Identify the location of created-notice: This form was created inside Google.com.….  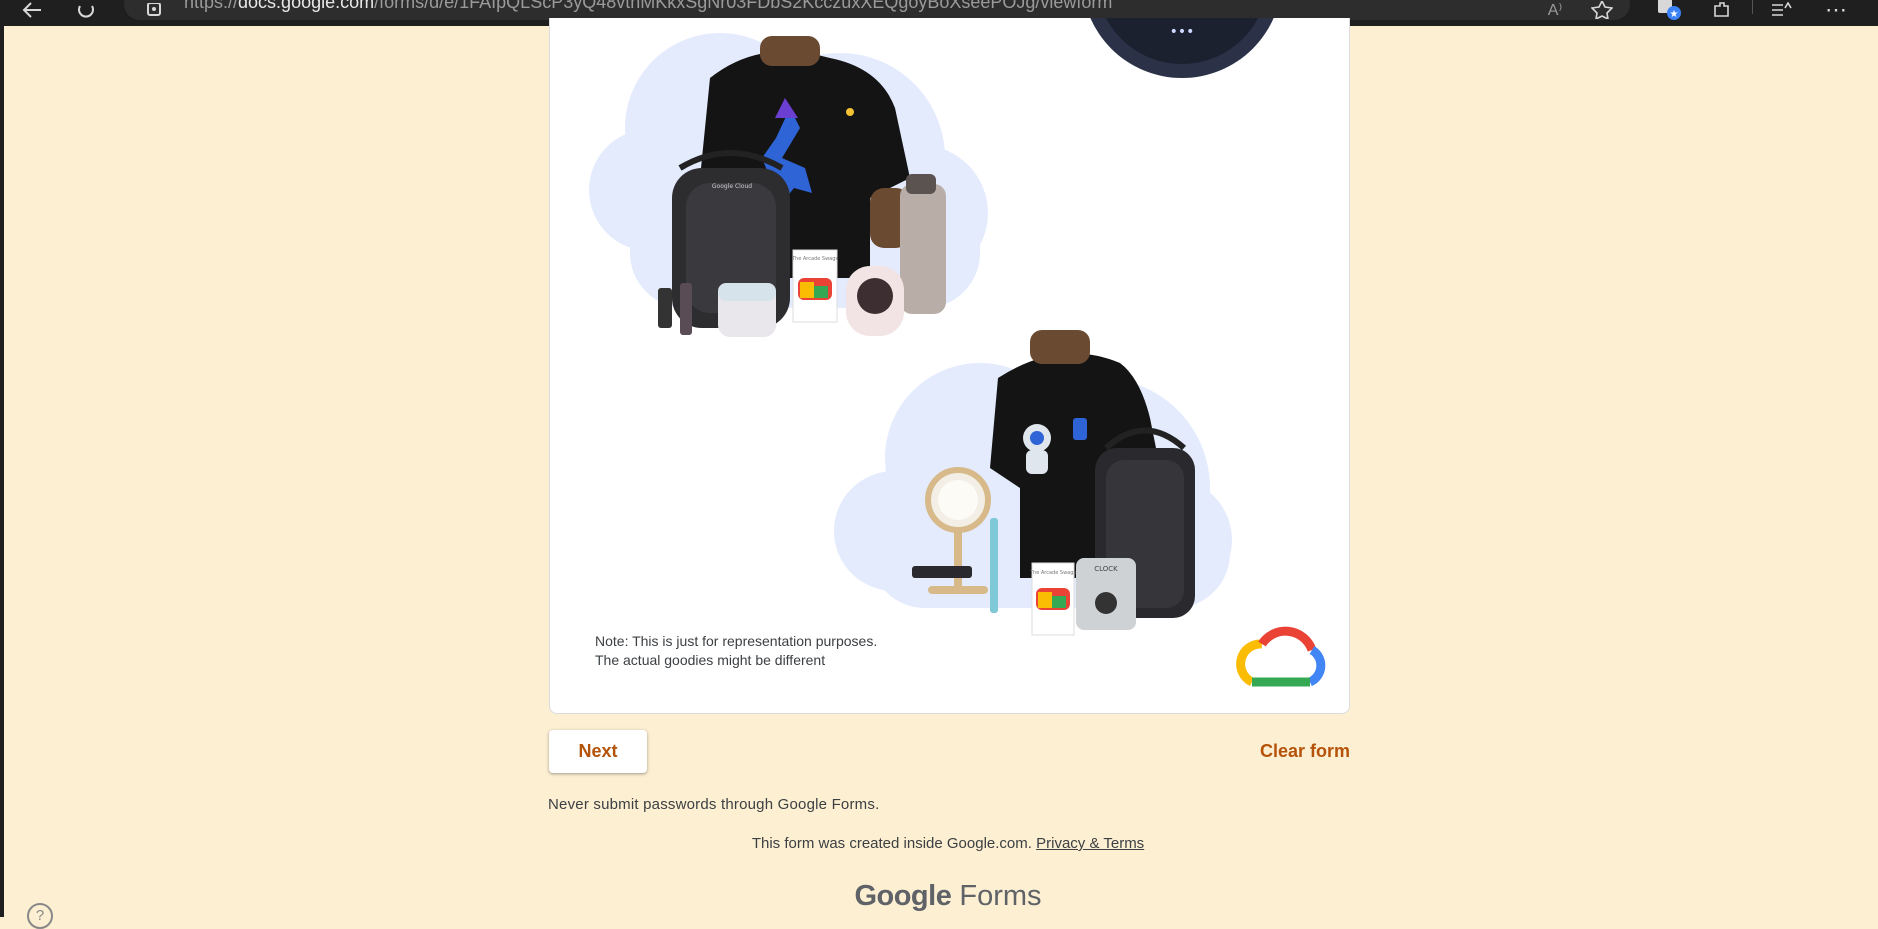
(939, 843).